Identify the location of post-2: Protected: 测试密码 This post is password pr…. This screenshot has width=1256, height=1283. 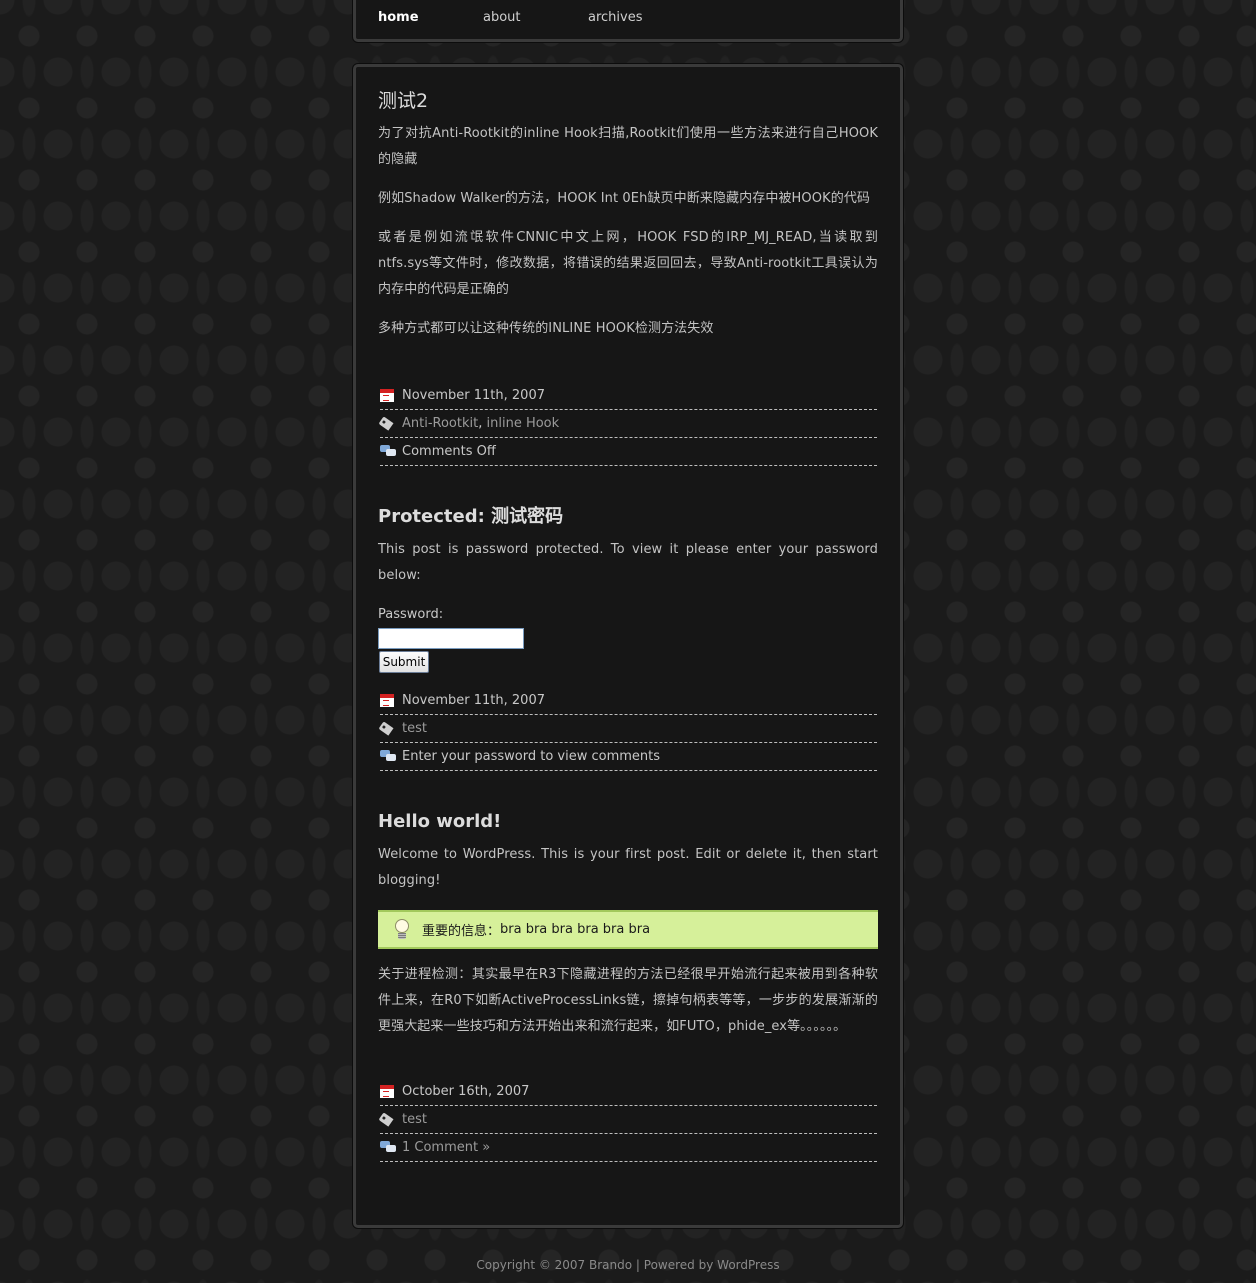
(628, 547).